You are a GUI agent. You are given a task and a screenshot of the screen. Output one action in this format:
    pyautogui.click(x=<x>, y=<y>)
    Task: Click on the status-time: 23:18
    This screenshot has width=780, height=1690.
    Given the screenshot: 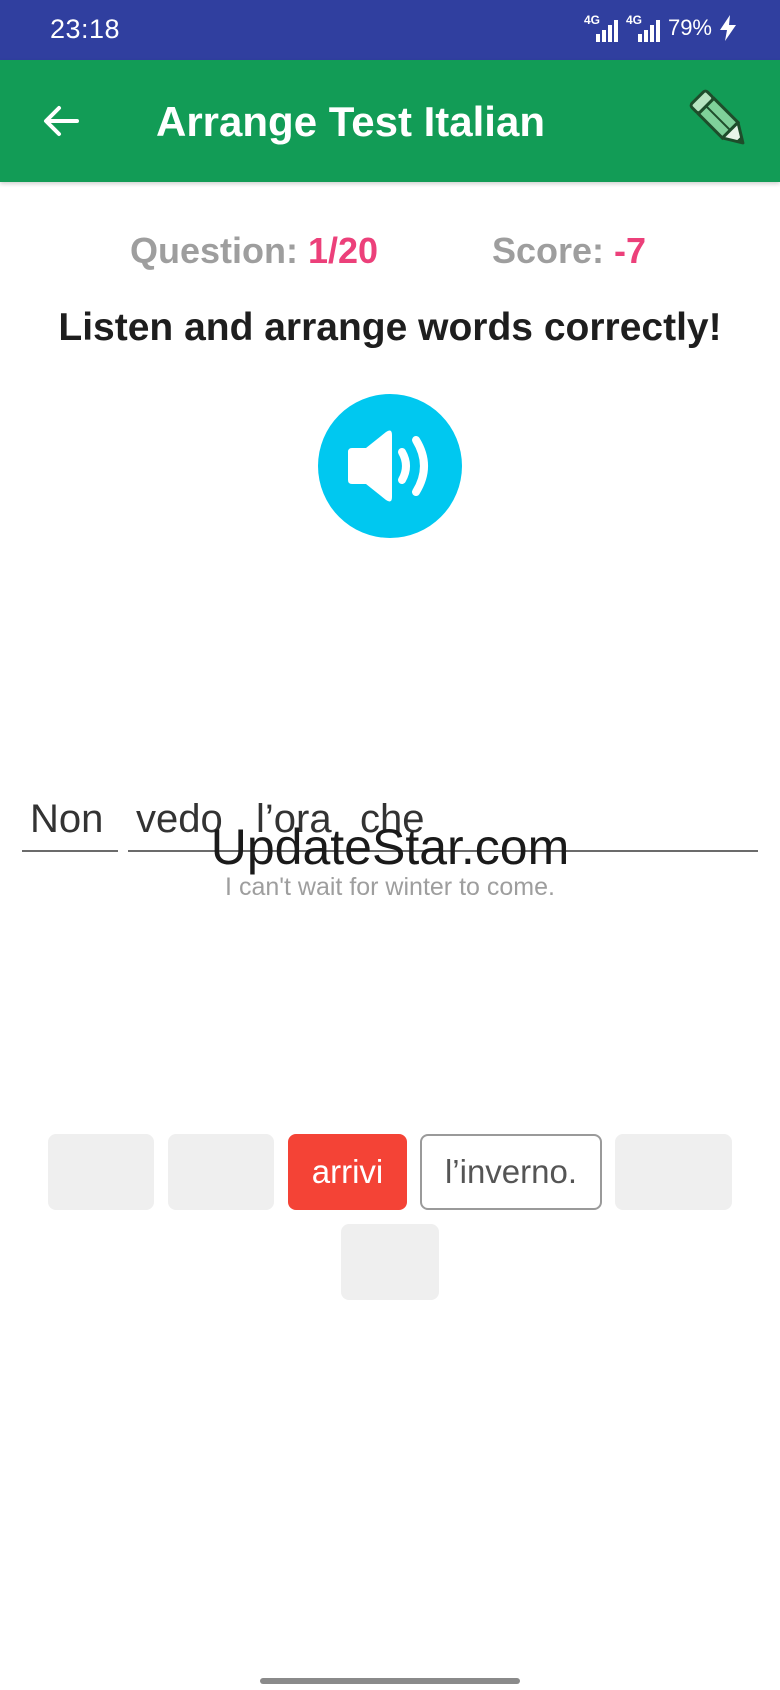 What is the action you would take?
    pyautogui.click(x=85, y=29)
    